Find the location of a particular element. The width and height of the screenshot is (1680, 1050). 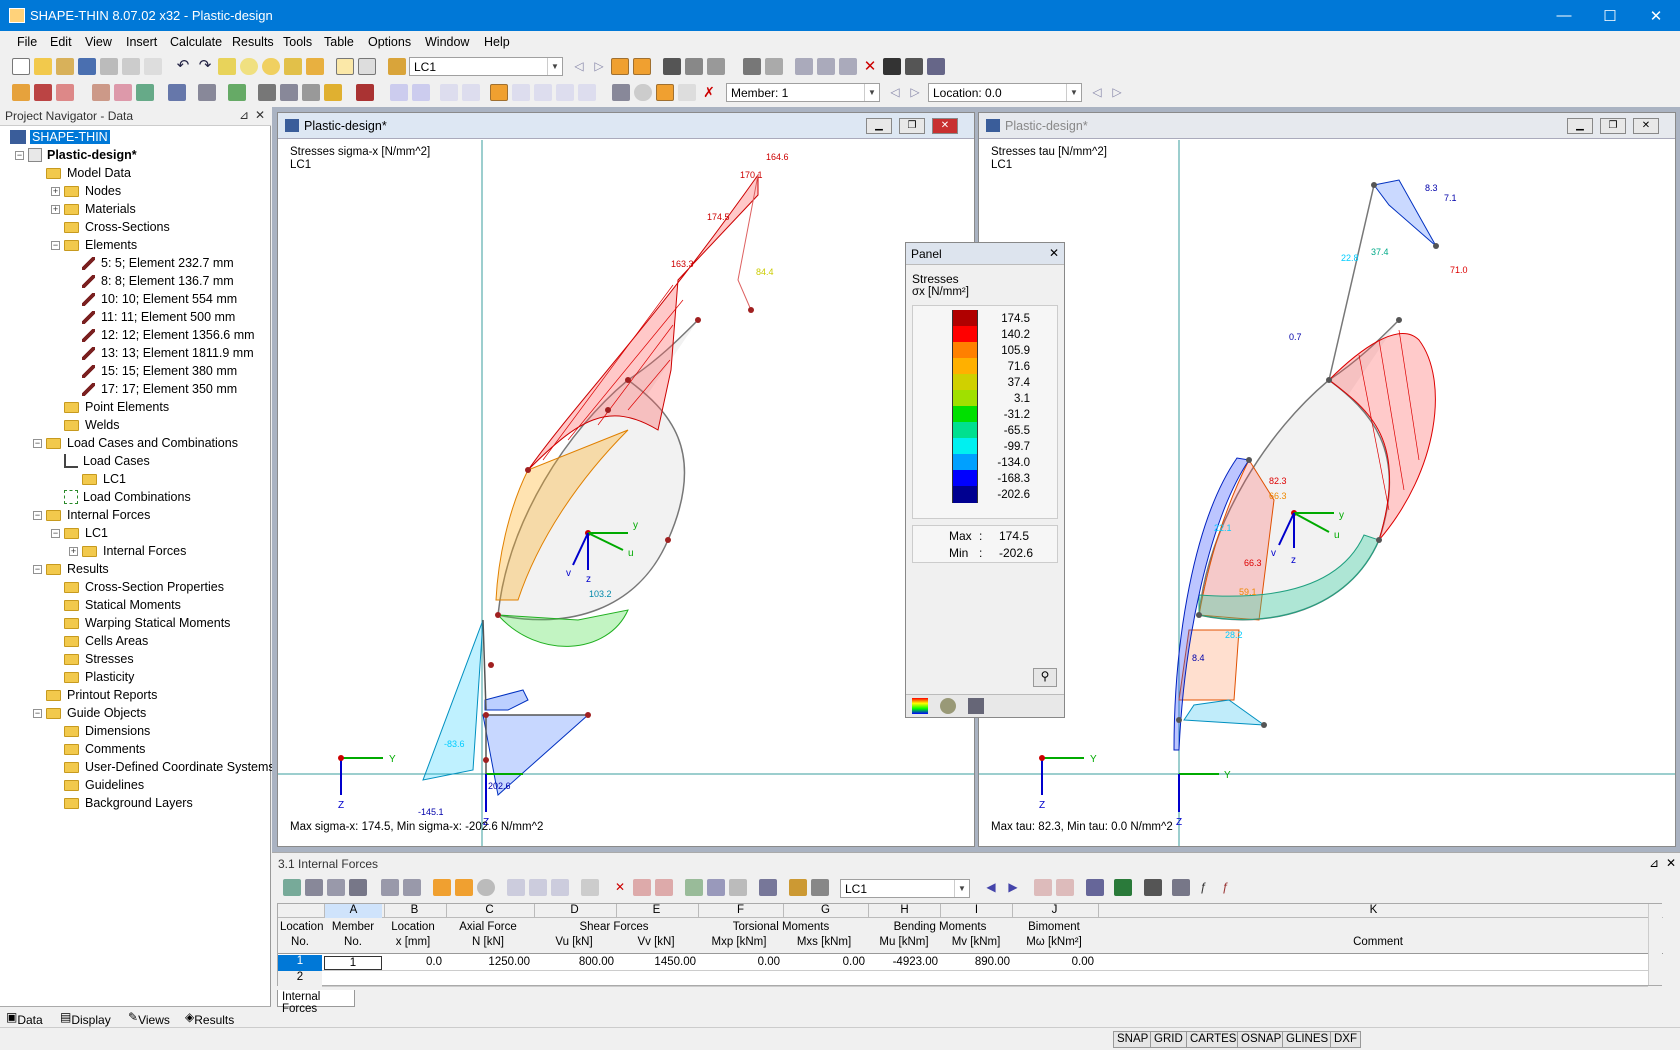

filter-tab-icon is located at coordinates (976, 706).